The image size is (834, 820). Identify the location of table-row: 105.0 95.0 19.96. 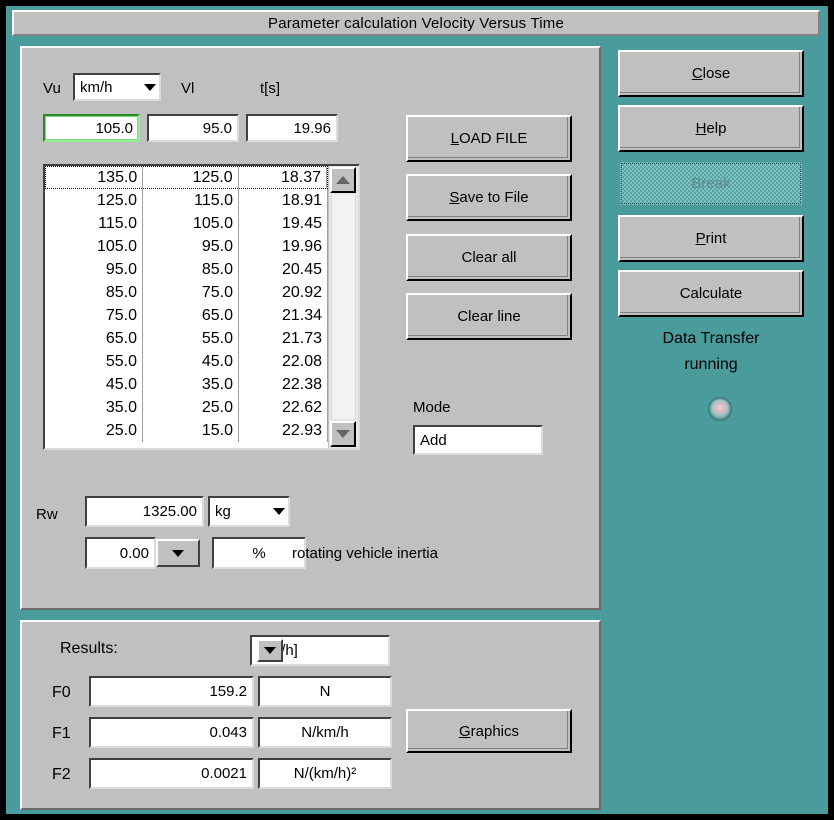
(186, 246).